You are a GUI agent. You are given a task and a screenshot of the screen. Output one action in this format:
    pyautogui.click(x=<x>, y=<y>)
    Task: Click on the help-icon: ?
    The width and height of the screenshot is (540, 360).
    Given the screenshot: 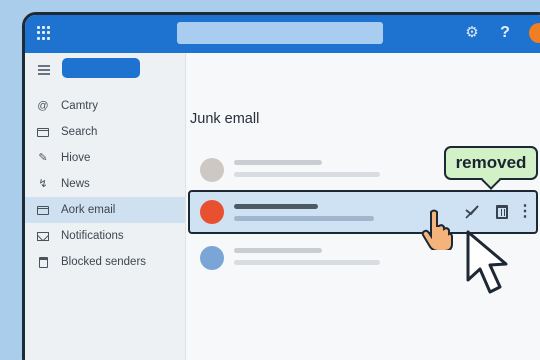 What is the action you would take?
    pyautogui.click(x=505, y=33)
    